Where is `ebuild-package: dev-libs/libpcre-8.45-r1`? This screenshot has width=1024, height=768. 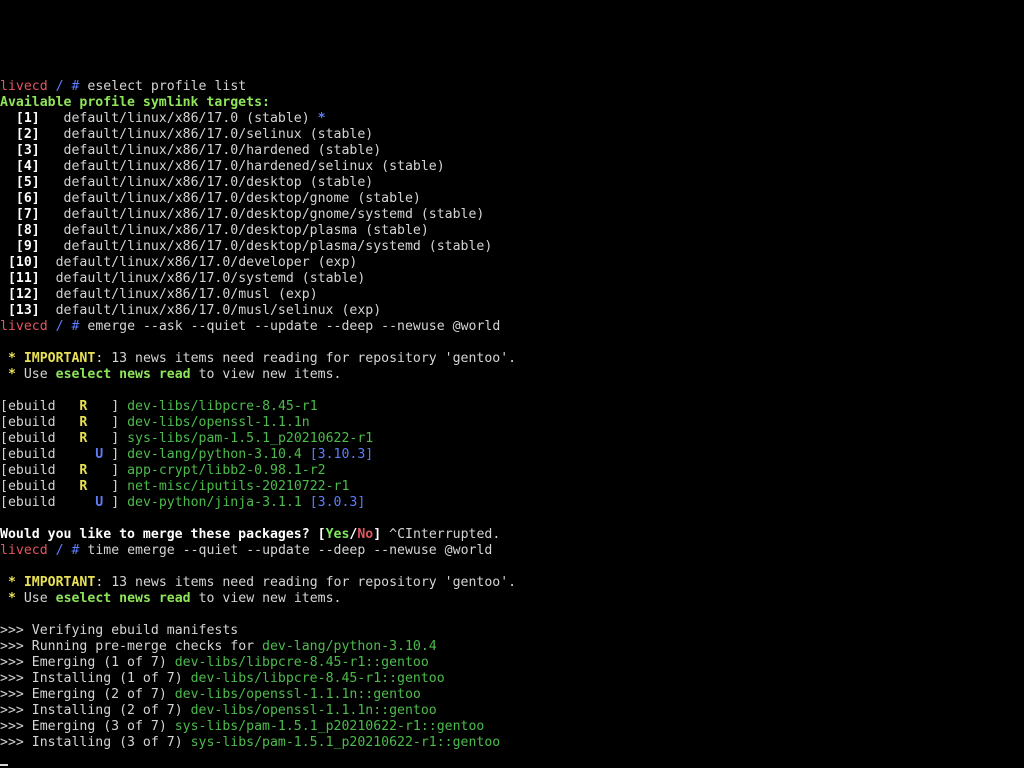
ebuild-package: dev-libs/libpcre-8.45-r1 is located at coordinates (222, 406).